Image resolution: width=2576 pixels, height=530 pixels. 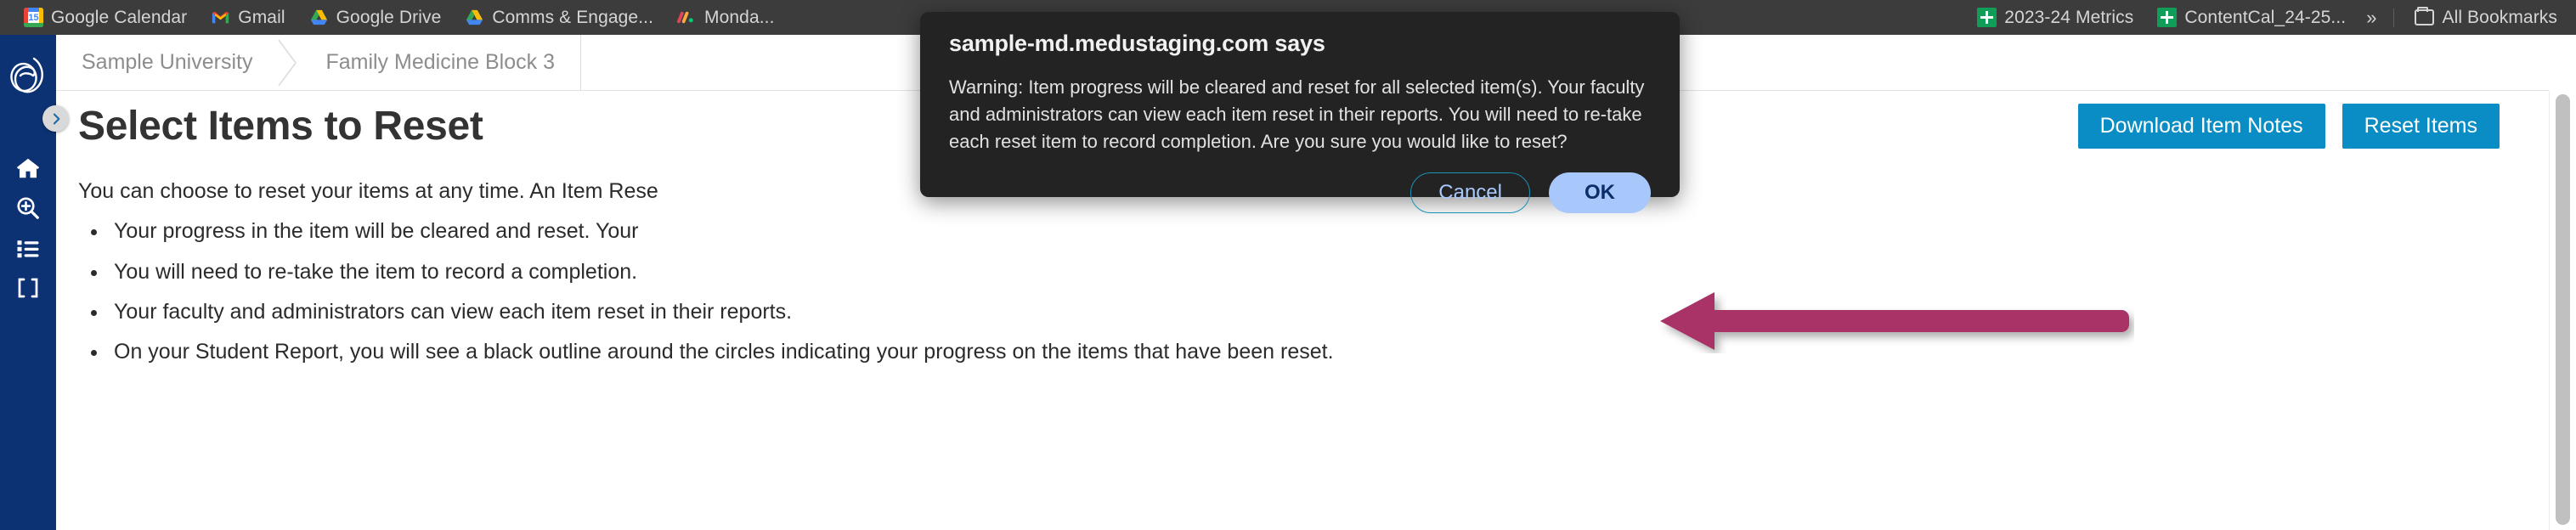 What do you see at coordinates (289, 62) in the screenshot?
I see `breadcrumb-separator-icon` at bounding box center [289, 62].